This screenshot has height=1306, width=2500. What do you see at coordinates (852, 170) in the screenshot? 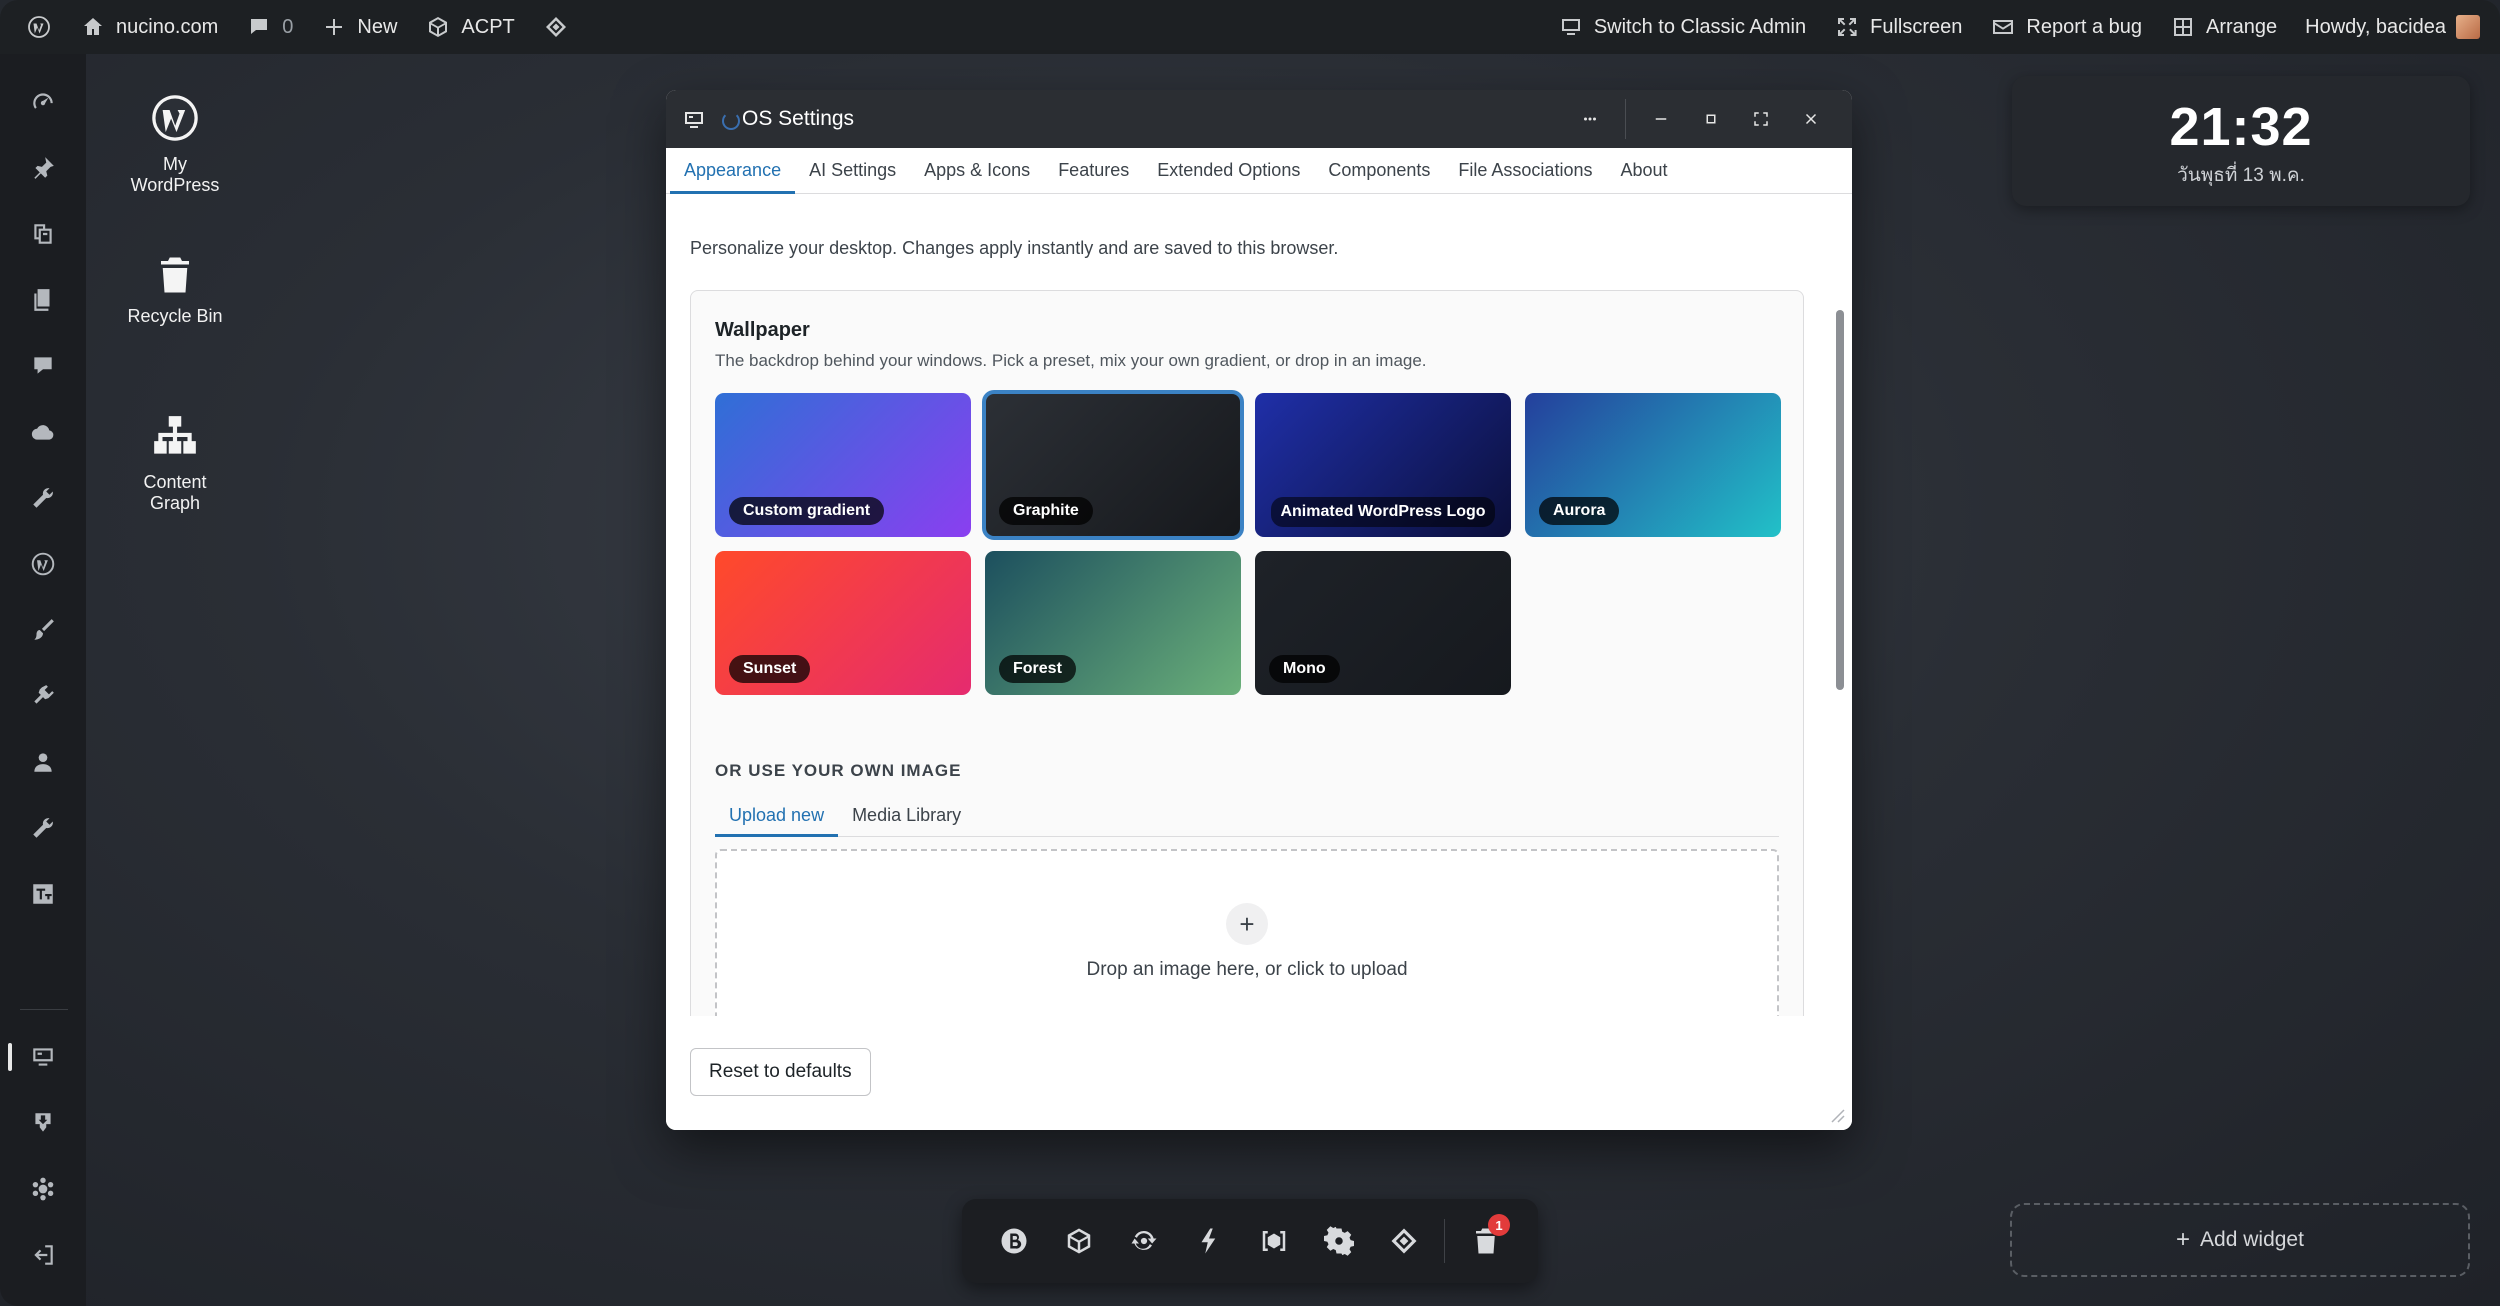
I see `tab-ai-settings: AI Settings` at bounding box center [852, 170].